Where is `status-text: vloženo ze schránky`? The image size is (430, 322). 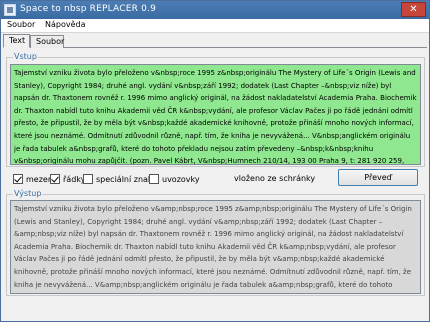 status-text: vloženo ze schránky is located at coordinates (275, 178).